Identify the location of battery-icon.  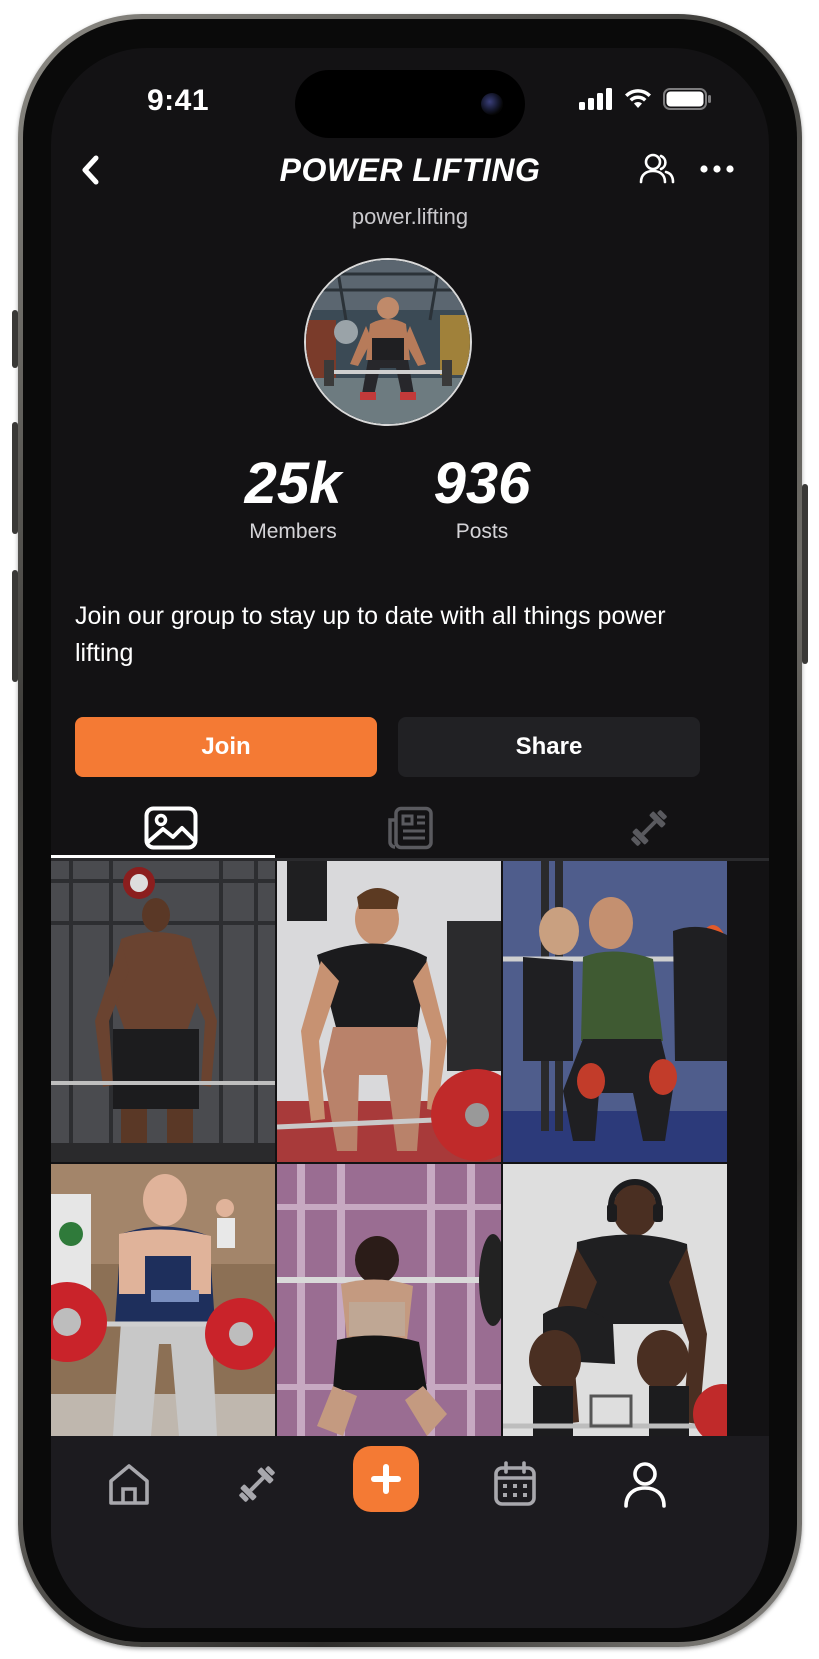
(687, 99).